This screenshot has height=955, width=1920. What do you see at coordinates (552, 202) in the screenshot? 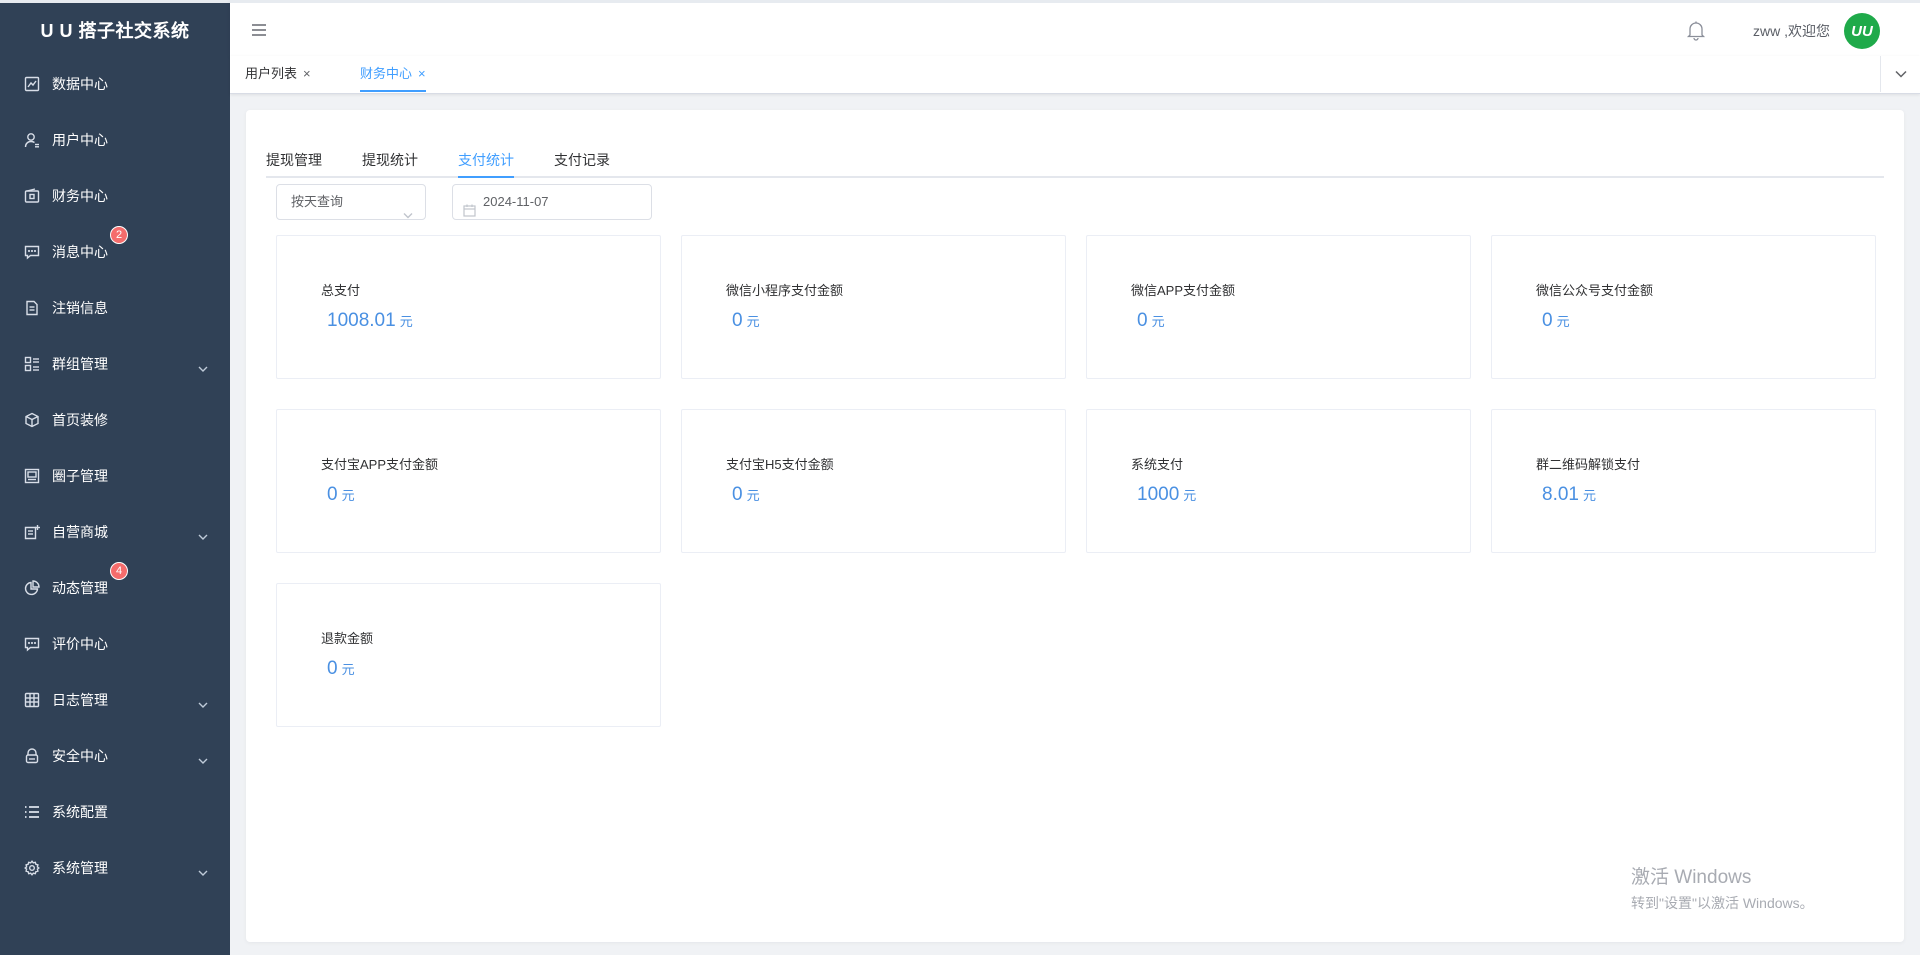
I see `date-picker: 2024-11-07` at bounding box center [552, 202].